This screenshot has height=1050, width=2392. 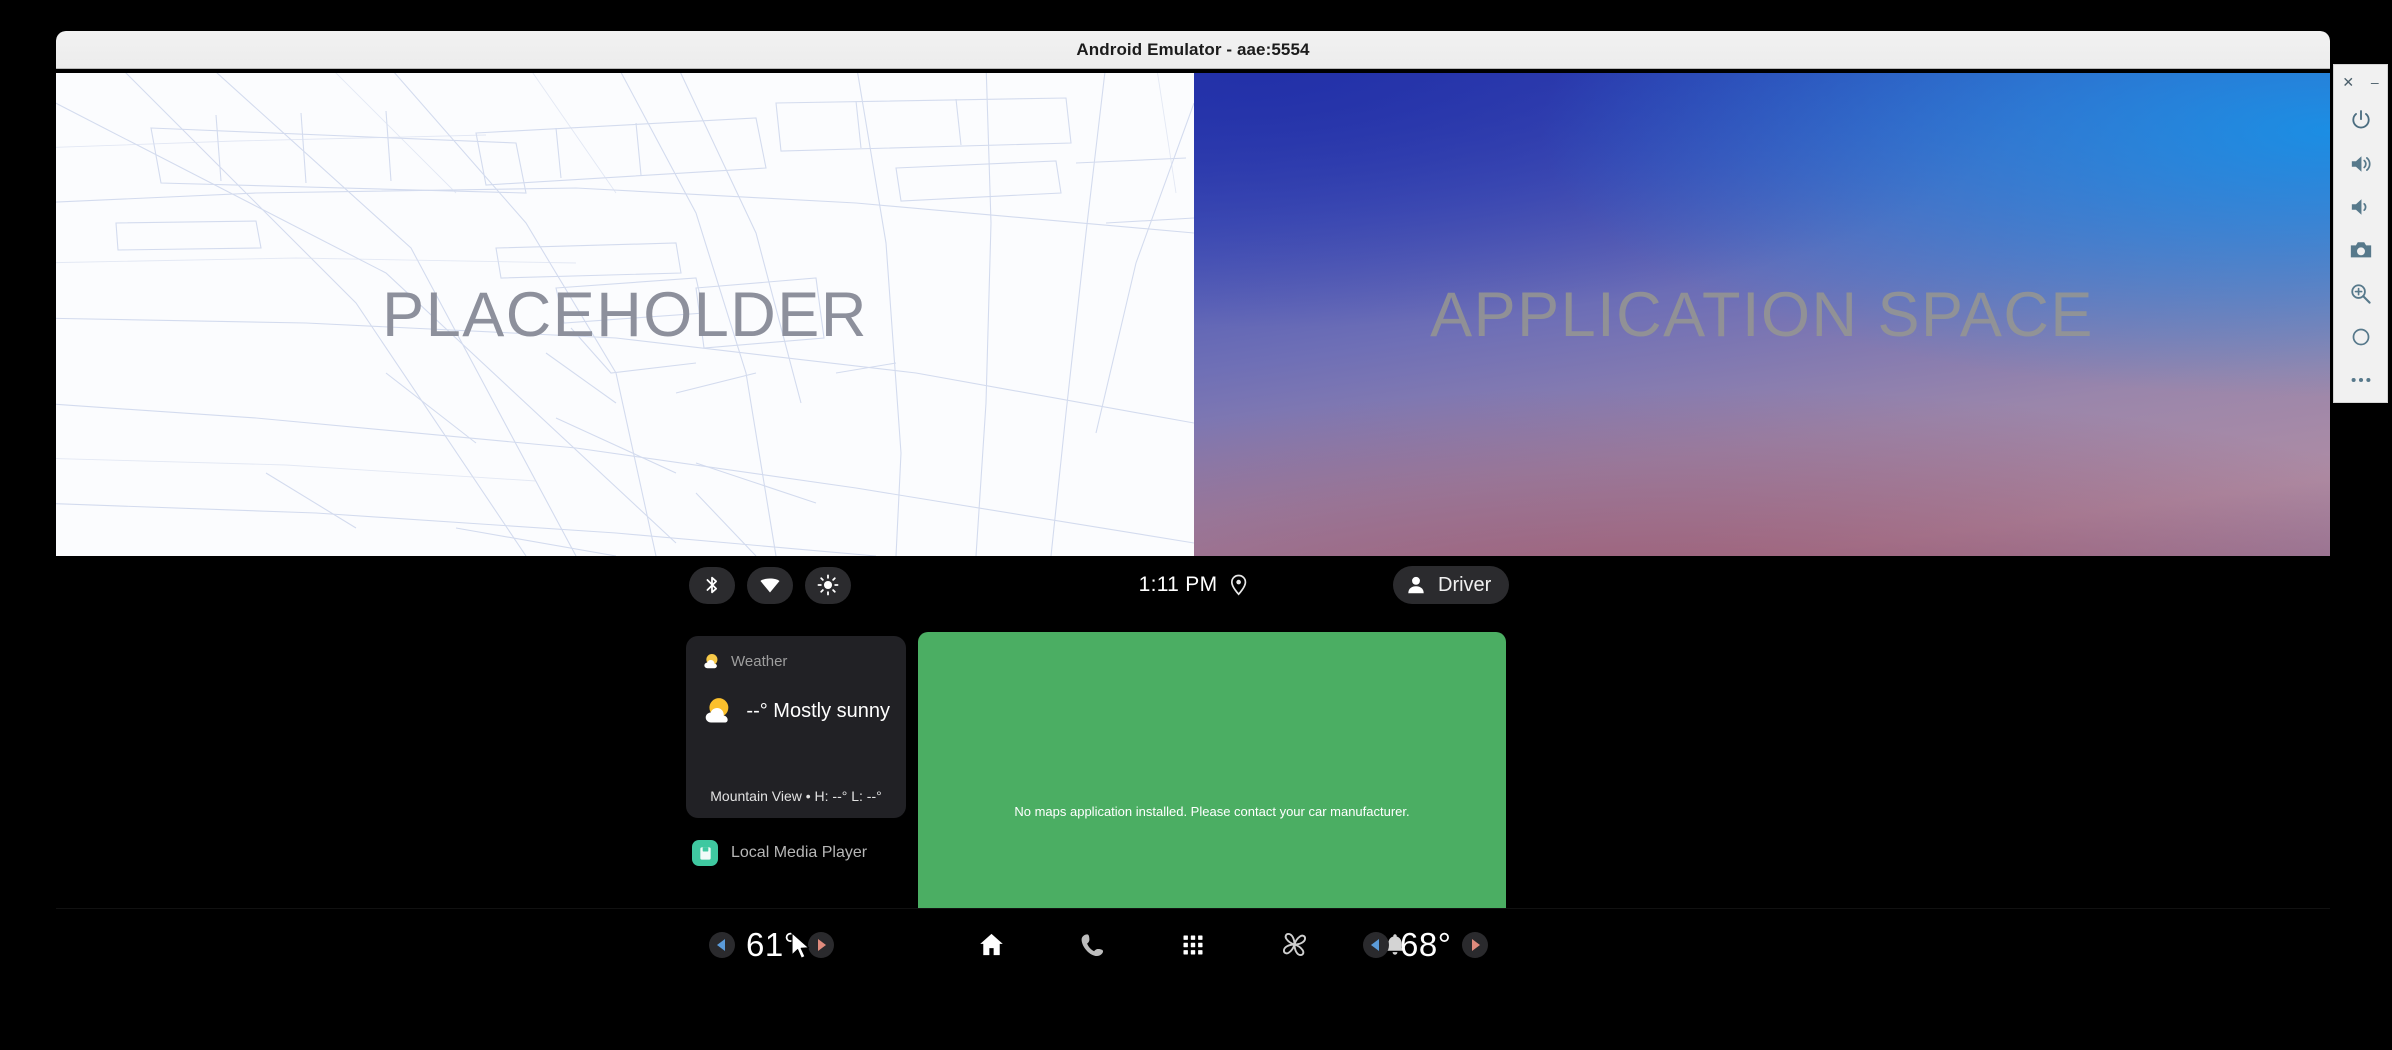 I want to click on nav-dialer-button, so click(x=1092, y=945).